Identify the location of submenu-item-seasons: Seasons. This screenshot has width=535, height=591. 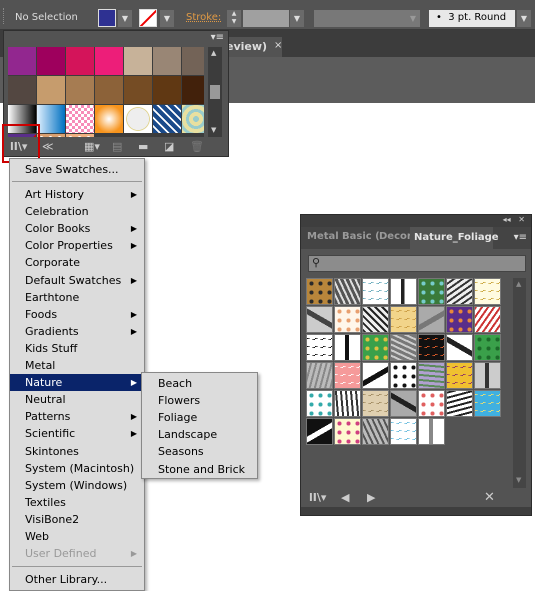
(199, 451).